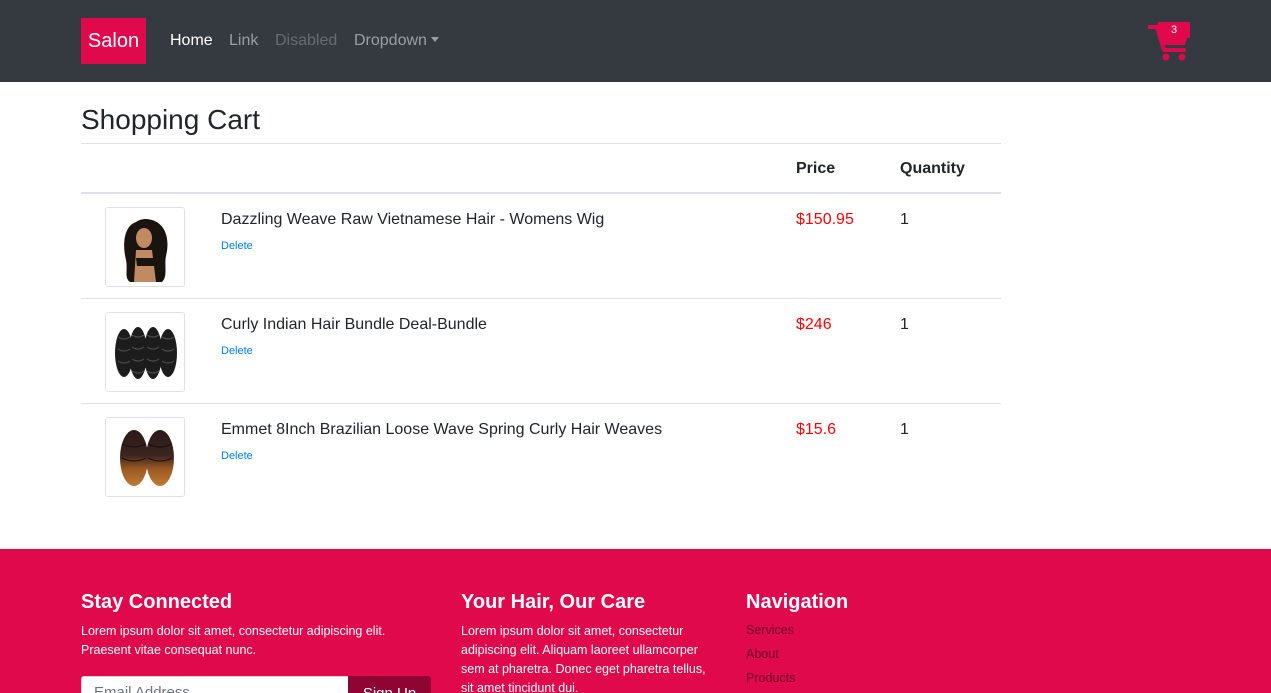 The height and width of the screenshot is (693, 1271). Describe the element at coordinates (816, 168) in the screenshot. I see `price-column-header: Price` at that location.